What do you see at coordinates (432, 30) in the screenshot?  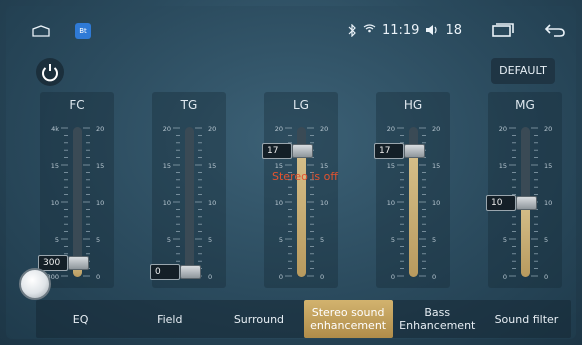 I see `speaker-icon` at bounding box center [432, 30].